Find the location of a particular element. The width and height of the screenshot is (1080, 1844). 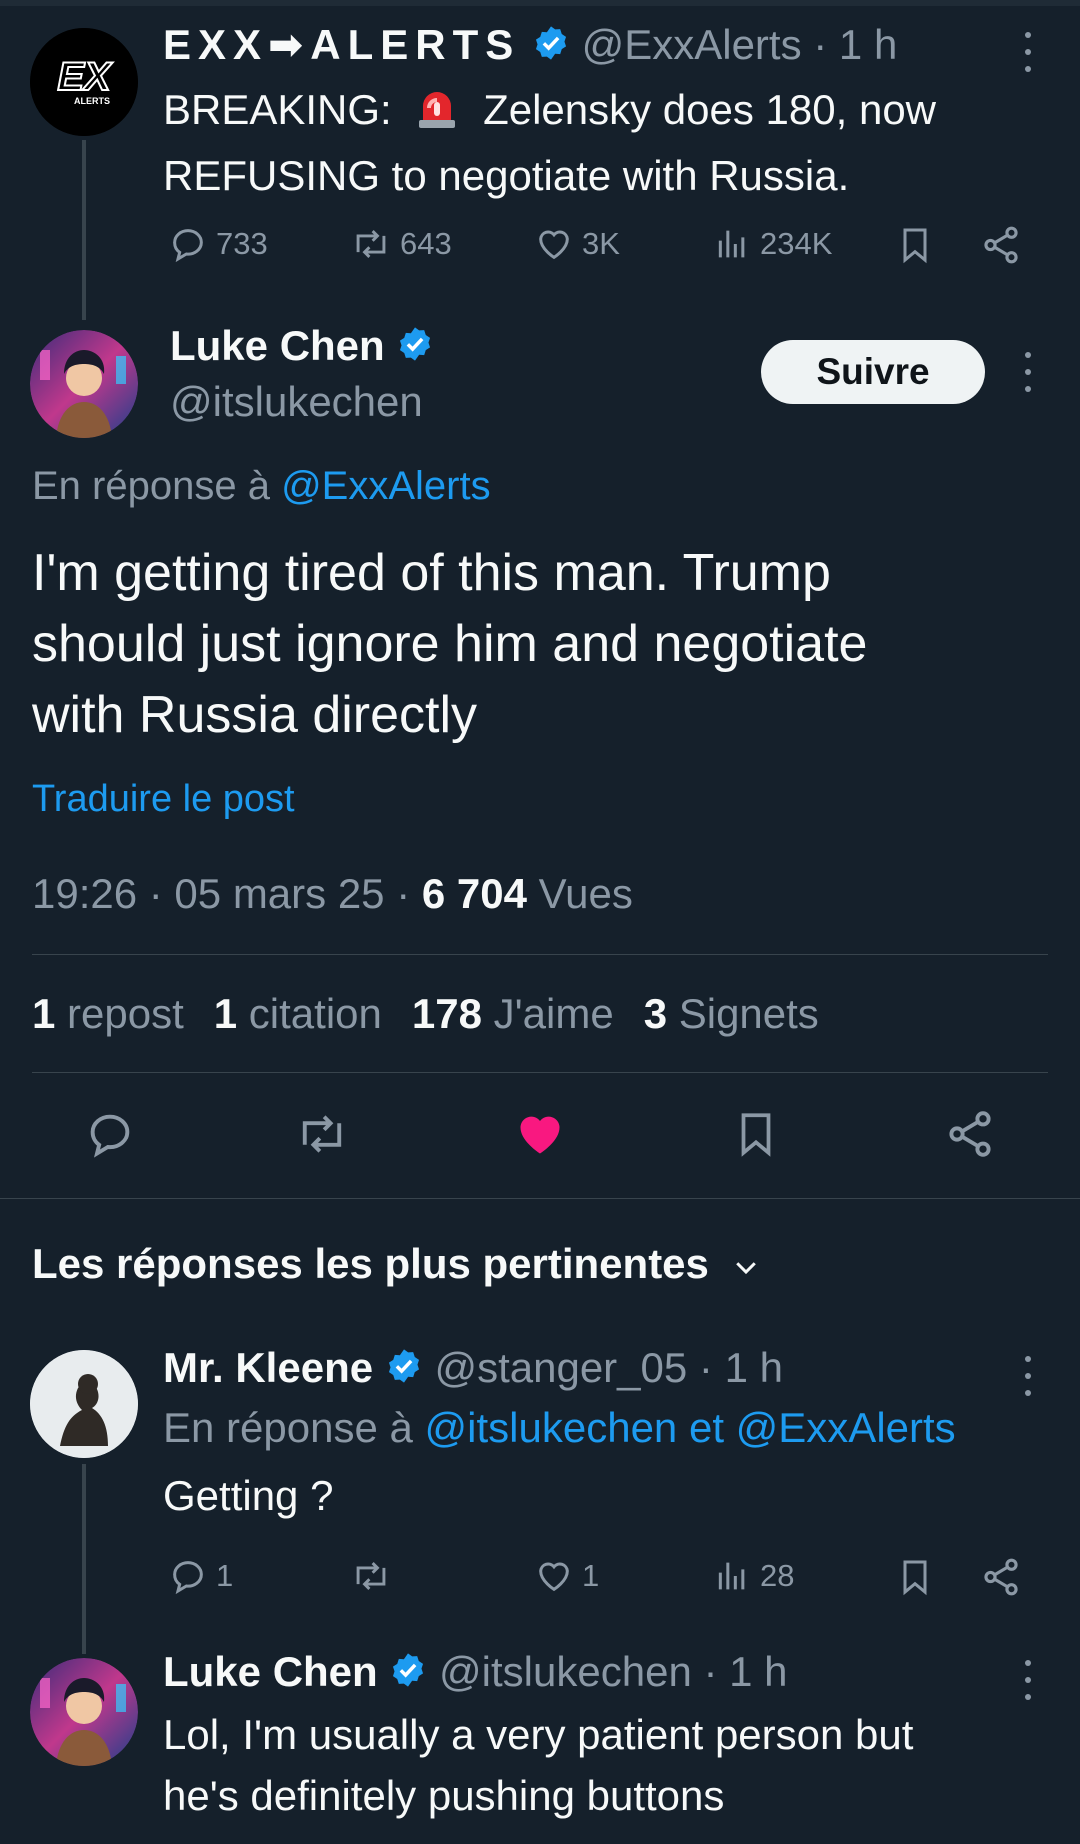

reply1-reply-to-links: @itslukechen et @ExxAlerts is located at coordinates (690, 1427).